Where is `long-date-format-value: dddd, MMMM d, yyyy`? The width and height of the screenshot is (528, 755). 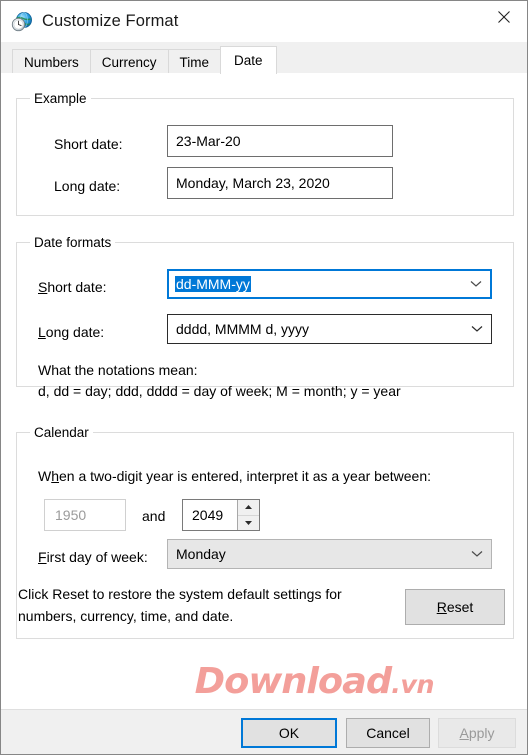
long-date-format-value: dddd, MMMM d, yyyy is located at coordinates (243, 329).